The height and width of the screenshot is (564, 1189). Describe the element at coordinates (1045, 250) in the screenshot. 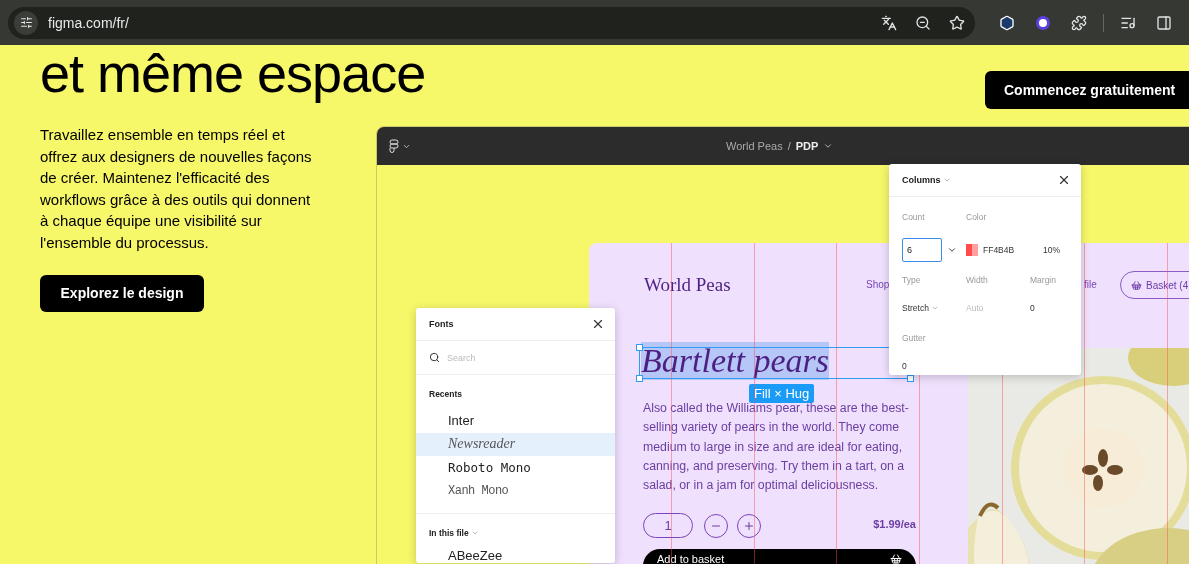

I see `opacity-value: 10%` at that location.